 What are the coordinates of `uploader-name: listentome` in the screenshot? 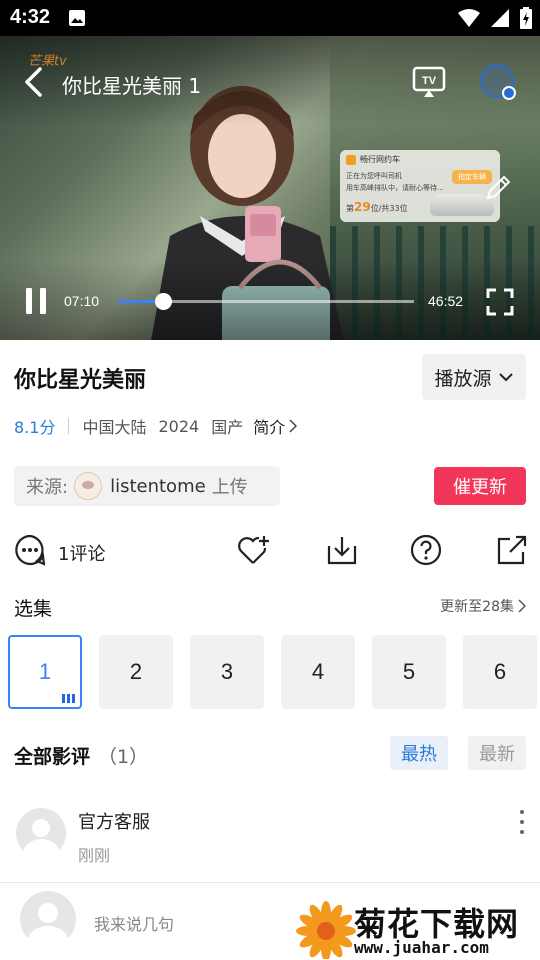 It's located at (158, 486).